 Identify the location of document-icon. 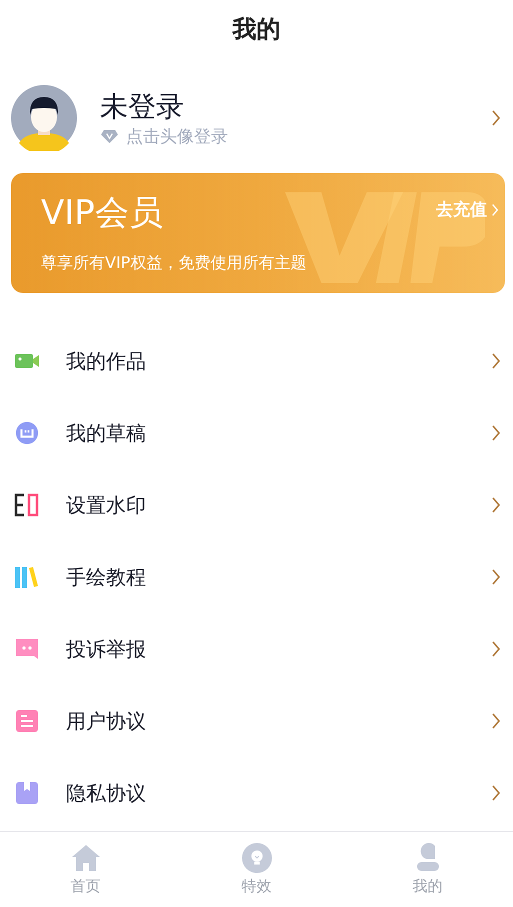
(27, 721).